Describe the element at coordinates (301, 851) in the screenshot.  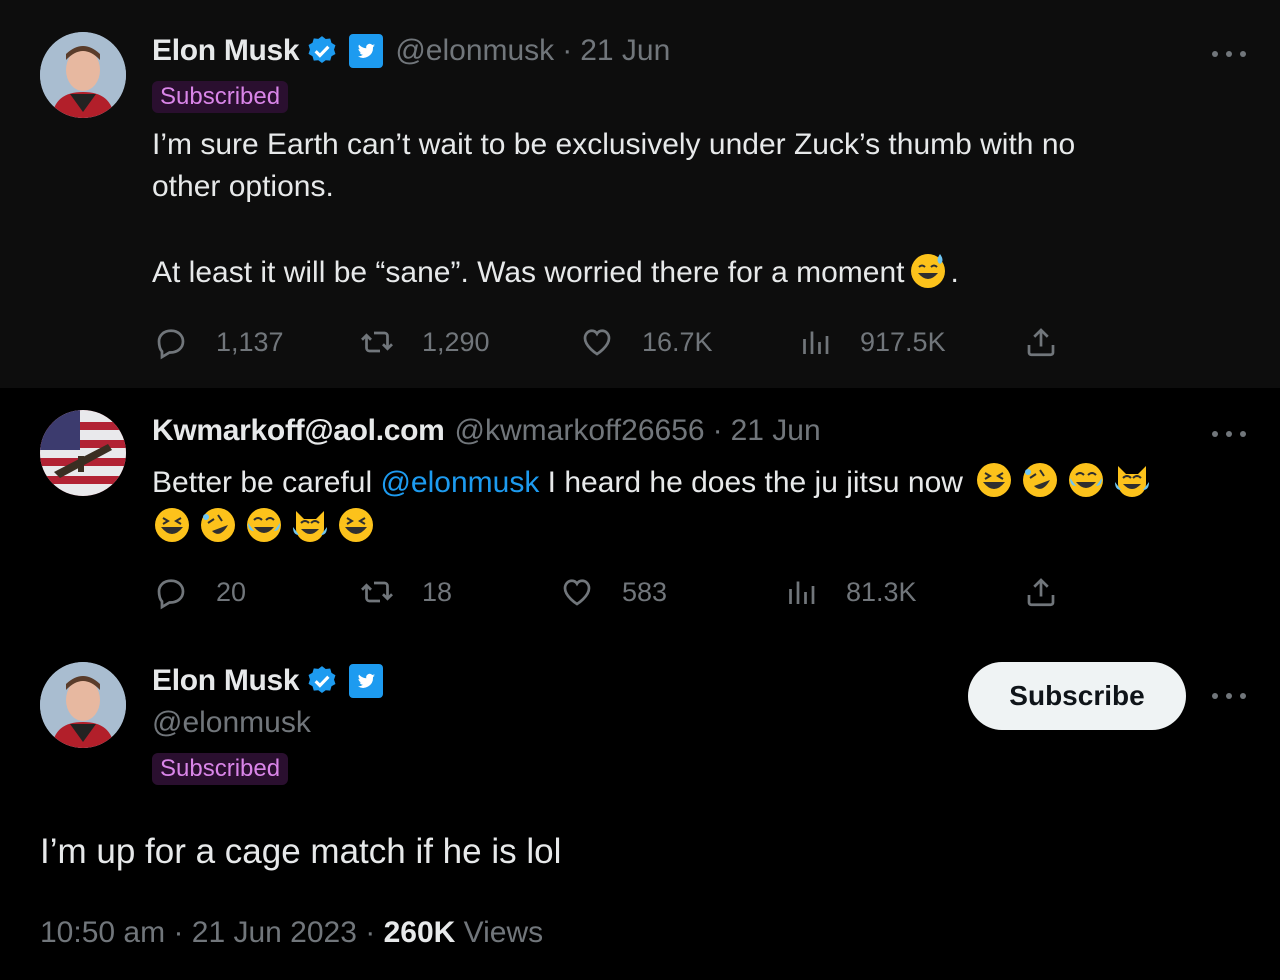
I see `tweet-text: I’m up for a cage match if he is lol` at that location.